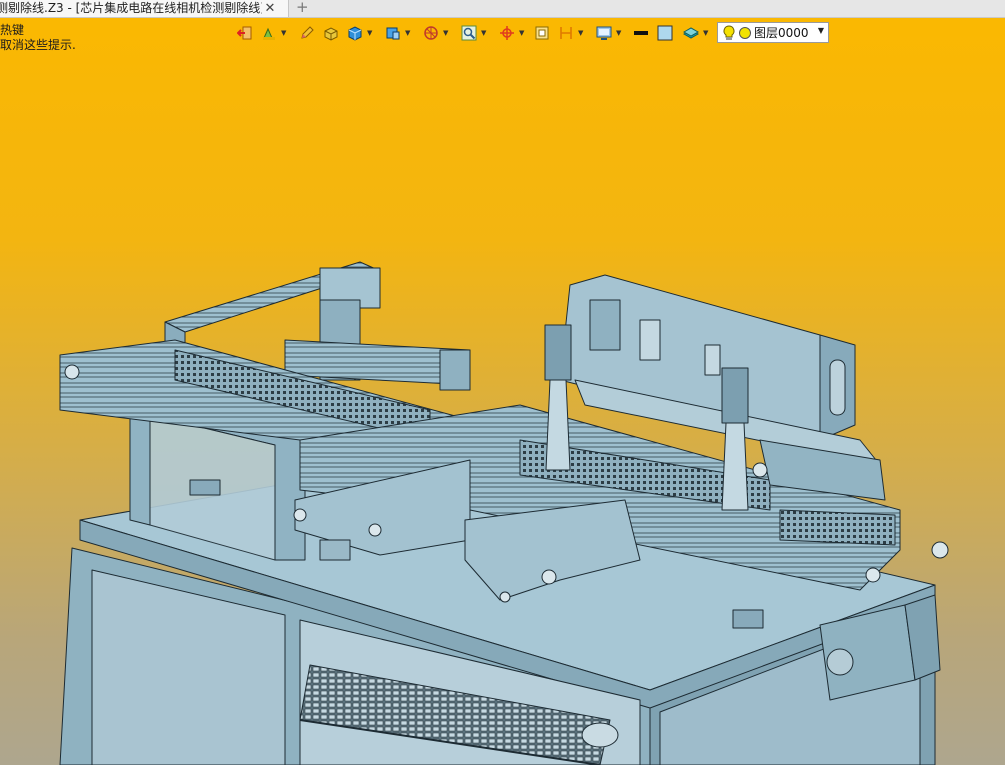 The height and width of the screenshot is (765, 1005). What do you see at coordinates (38, 38) in the screenshot?
I see `hotkey-hint: 热键 取消这些提示.` at bounding box center [38, 38].